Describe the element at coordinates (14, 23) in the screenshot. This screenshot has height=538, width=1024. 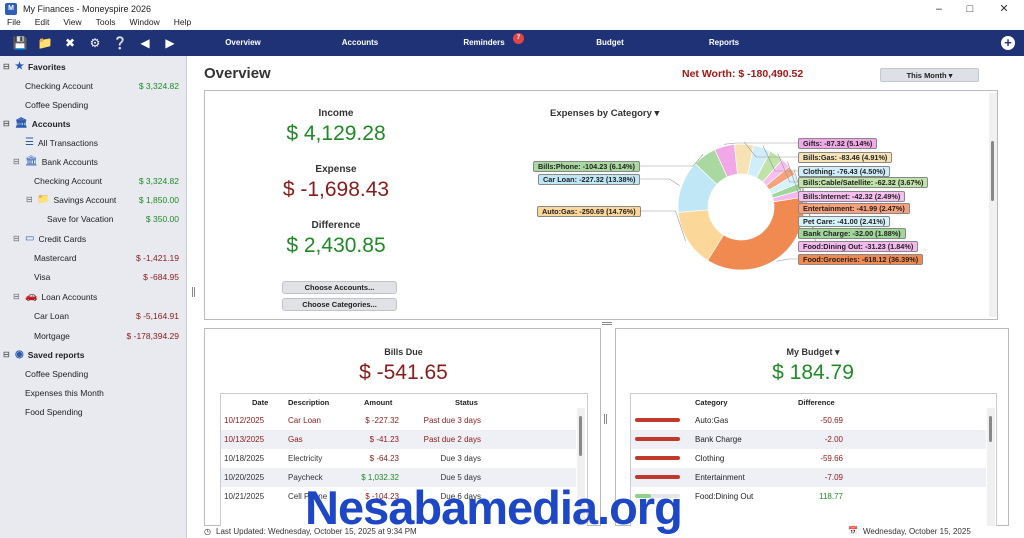
I see `menu-file: File` at that location.